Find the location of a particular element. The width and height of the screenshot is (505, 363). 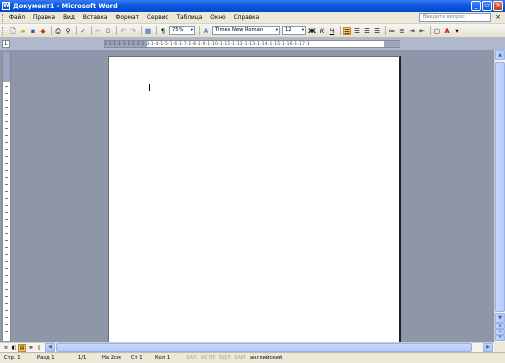

toolbar-grip-handle is located at coordinates (3, 30).